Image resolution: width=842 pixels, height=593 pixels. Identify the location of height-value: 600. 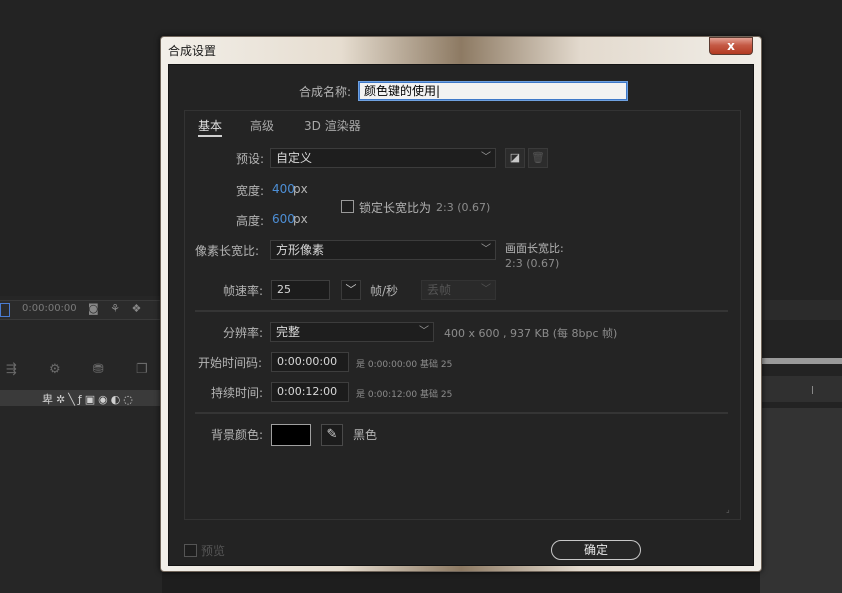
(283, 219).